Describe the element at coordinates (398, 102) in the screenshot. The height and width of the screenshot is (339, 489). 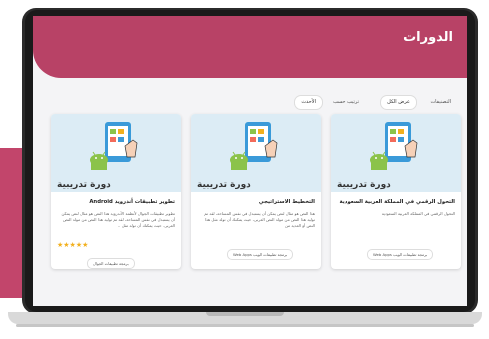
I see `show-all-button: عرض الكل` at that location.